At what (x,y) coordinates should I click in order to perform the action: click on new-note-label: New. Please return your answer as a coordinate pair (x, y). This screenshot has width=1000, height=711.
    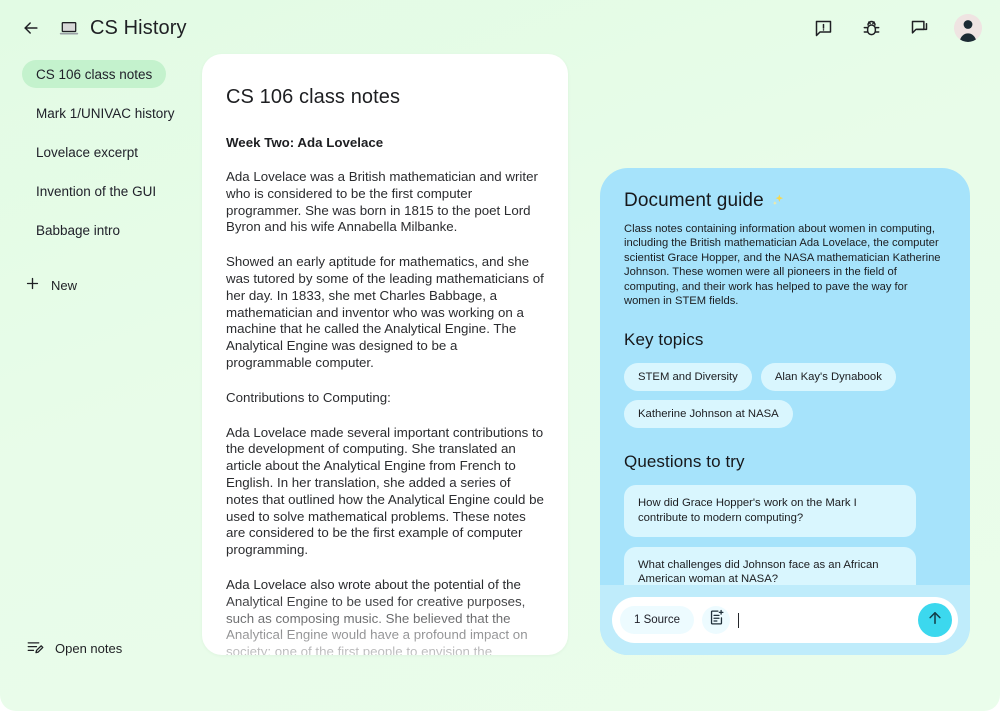
    Looking at the image, I should click on (64, 285).